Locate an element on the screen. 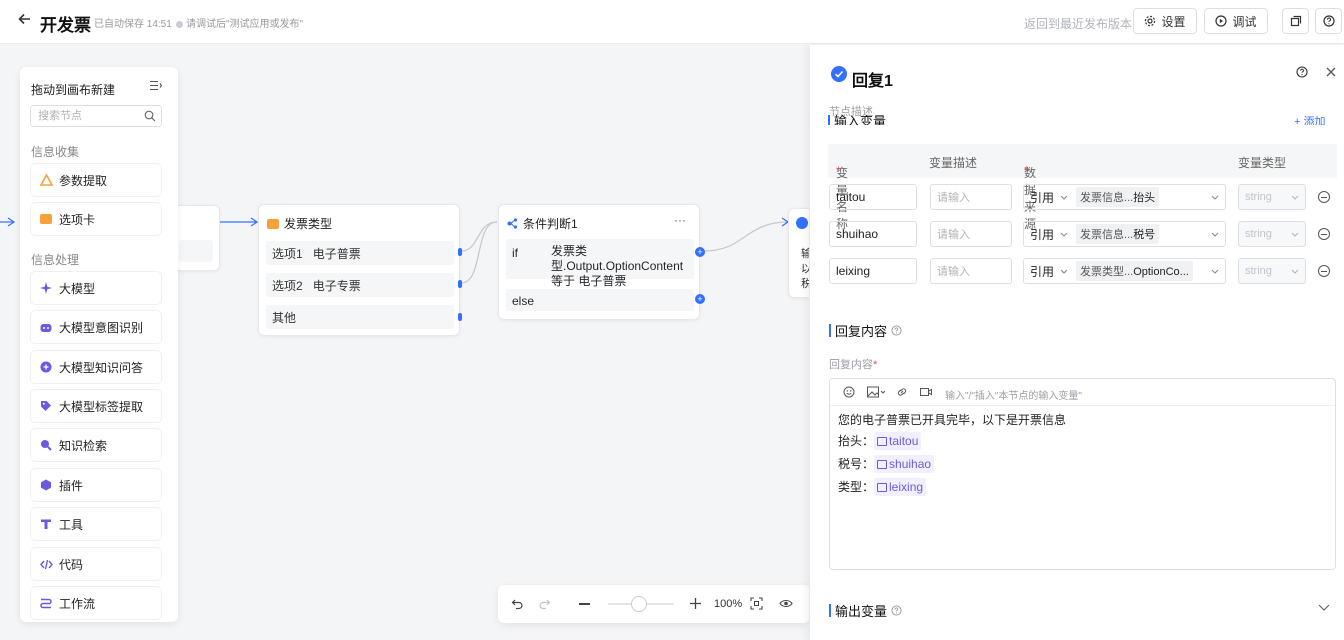  palette-item-label: 工具 is located at coordinates (71, 524).